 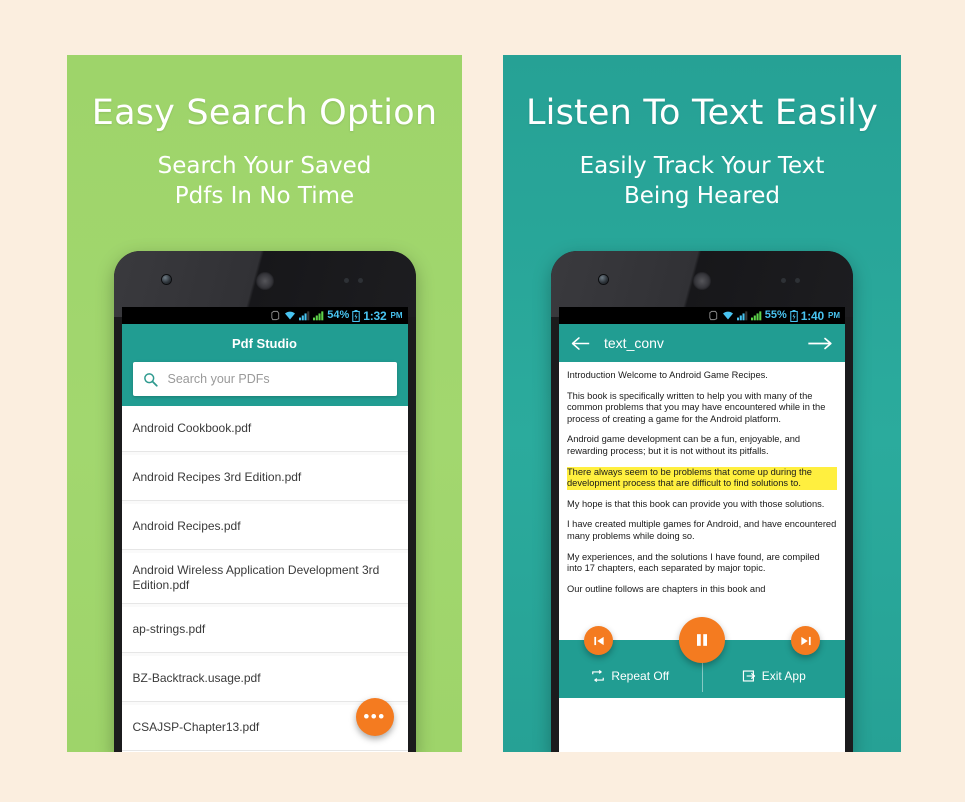 I want to click on file-name: Android Recipes 3rd Edition.pdf, so click(x=217, y=477).